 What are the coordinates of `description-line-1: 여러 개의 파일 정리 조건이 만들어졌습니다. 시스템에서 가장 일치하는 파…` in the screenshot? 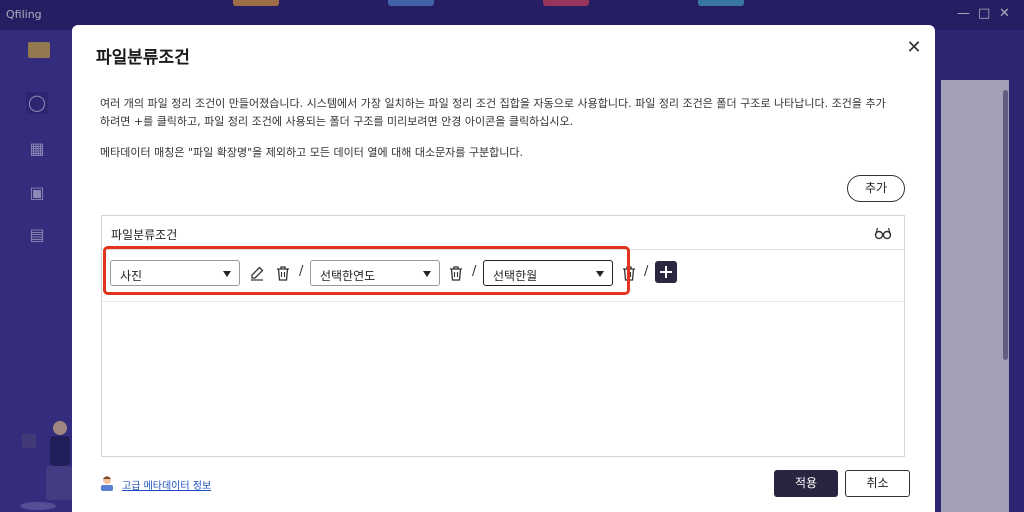 It's located at (493, 103).